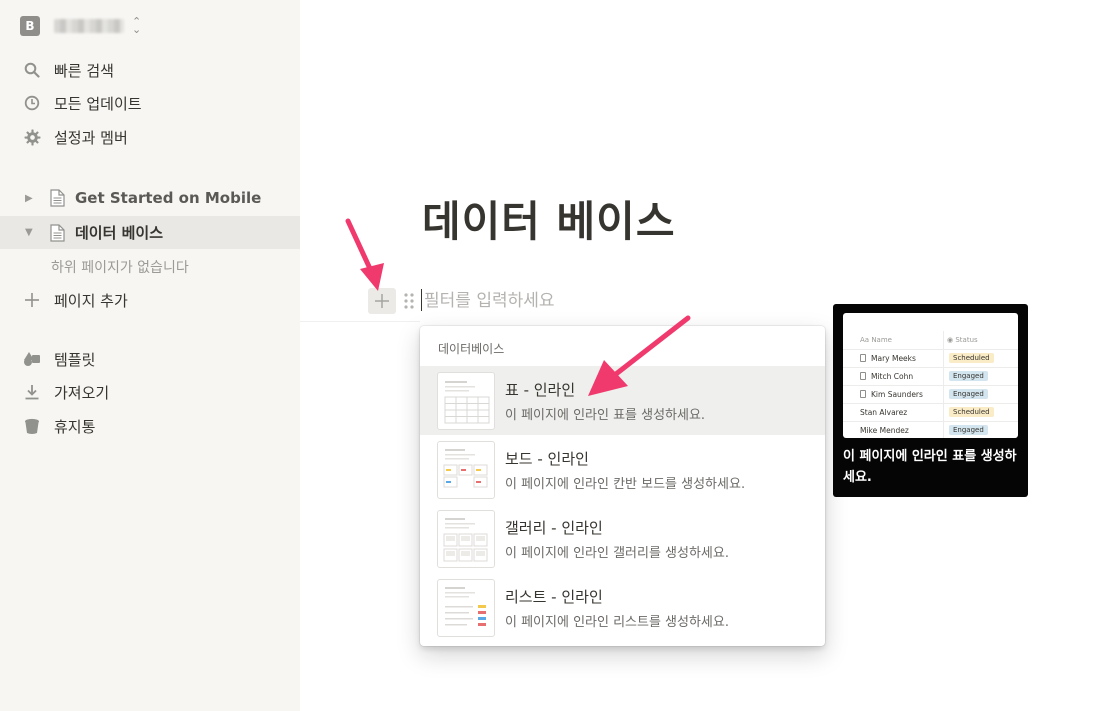 The image size is (1104, 711). I want to click on sidebar-page-get-started: ▶ Get Started on Mobile, so click(150, 198).